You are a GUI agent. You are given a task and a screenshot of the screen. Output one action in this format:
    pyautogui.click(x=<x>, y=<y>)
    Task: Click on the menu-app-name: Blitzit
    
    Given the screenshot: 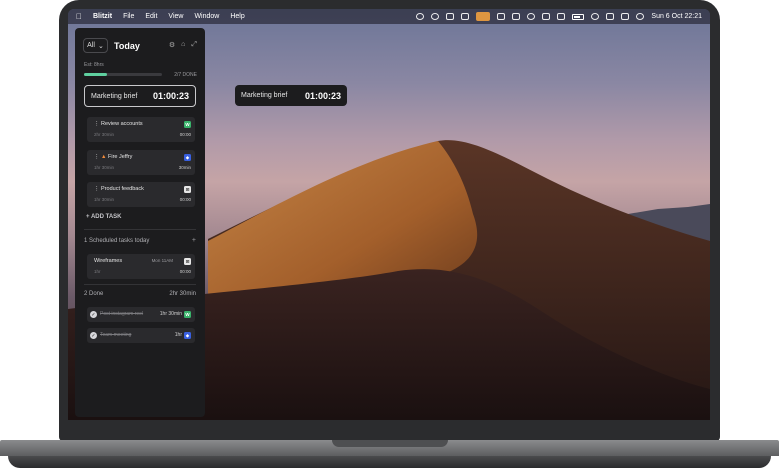 What is the action you would take?
    pyautogui.click(x=102, y=16)
    